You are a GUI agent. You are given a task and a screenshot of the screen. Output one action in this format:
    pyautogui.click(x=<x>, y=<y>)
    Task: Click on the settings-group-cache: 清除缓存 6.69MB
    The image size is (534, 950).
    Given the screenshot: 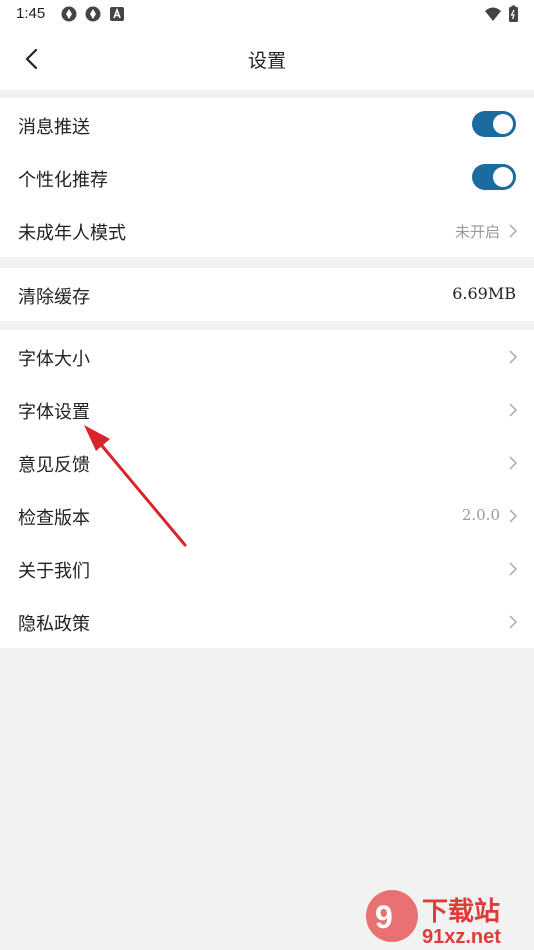 What is the action you would take?
    pyautogui.click(x=267, y=294)
    